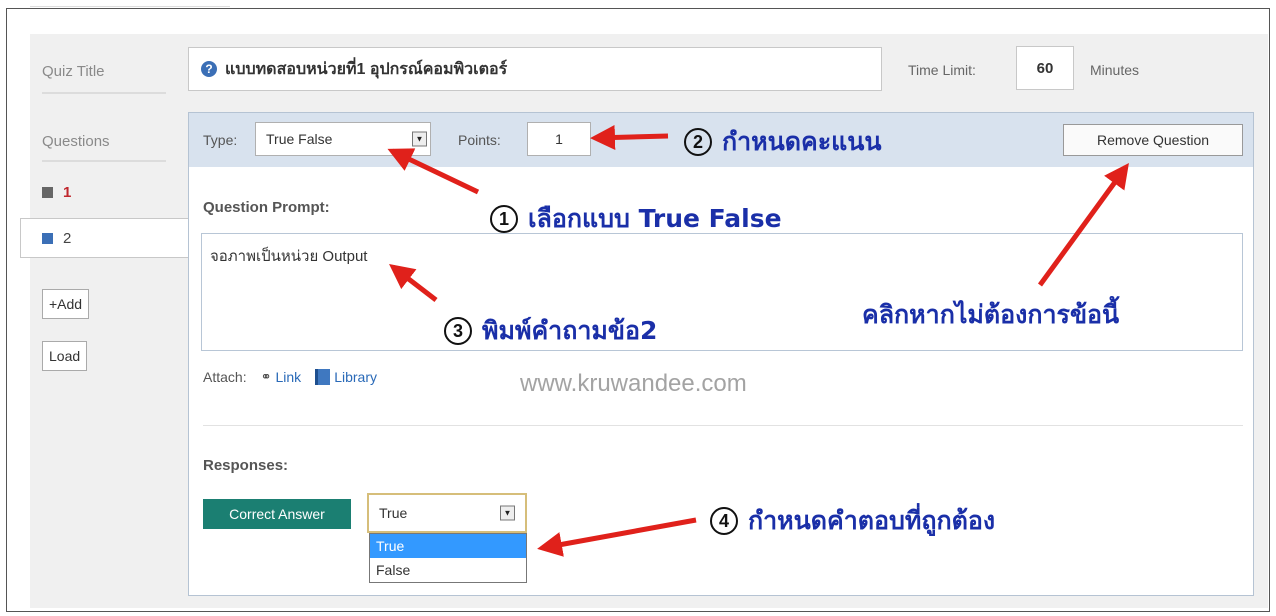 Image resolution: width=1276 pixels, height=616 pixels. What do you see at coordinates (570, 330) in the screenshot?
I see `annotation-text: พิมพ์คำถามข้อ2` at bounding box center [570, 330].